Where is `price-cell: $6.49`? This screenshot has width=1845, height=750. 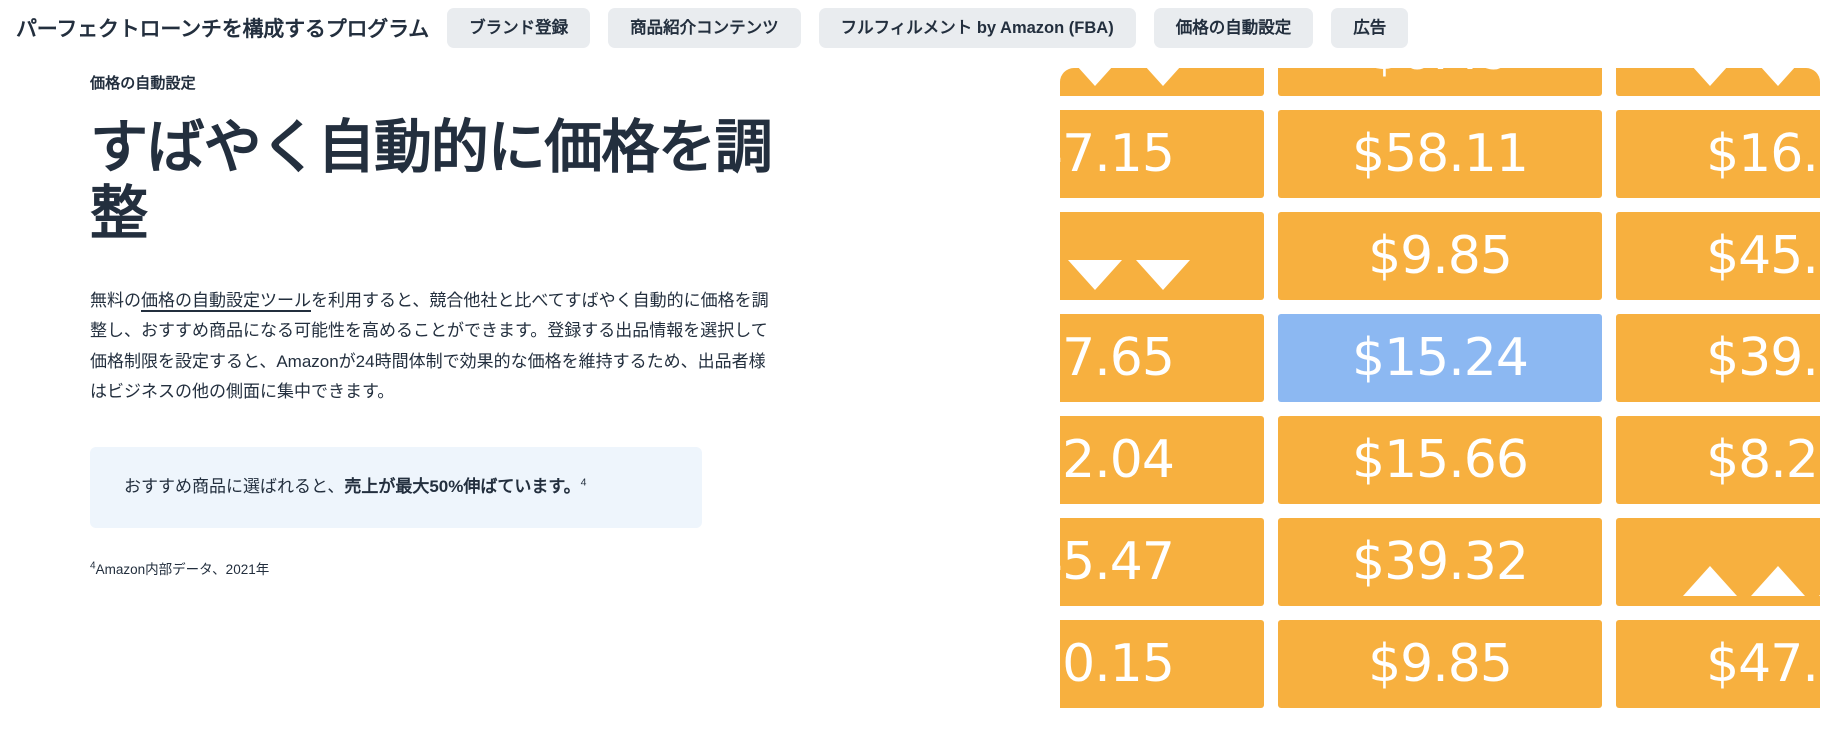 price-cell: $6.49 is located at coordinates (1440, 82).